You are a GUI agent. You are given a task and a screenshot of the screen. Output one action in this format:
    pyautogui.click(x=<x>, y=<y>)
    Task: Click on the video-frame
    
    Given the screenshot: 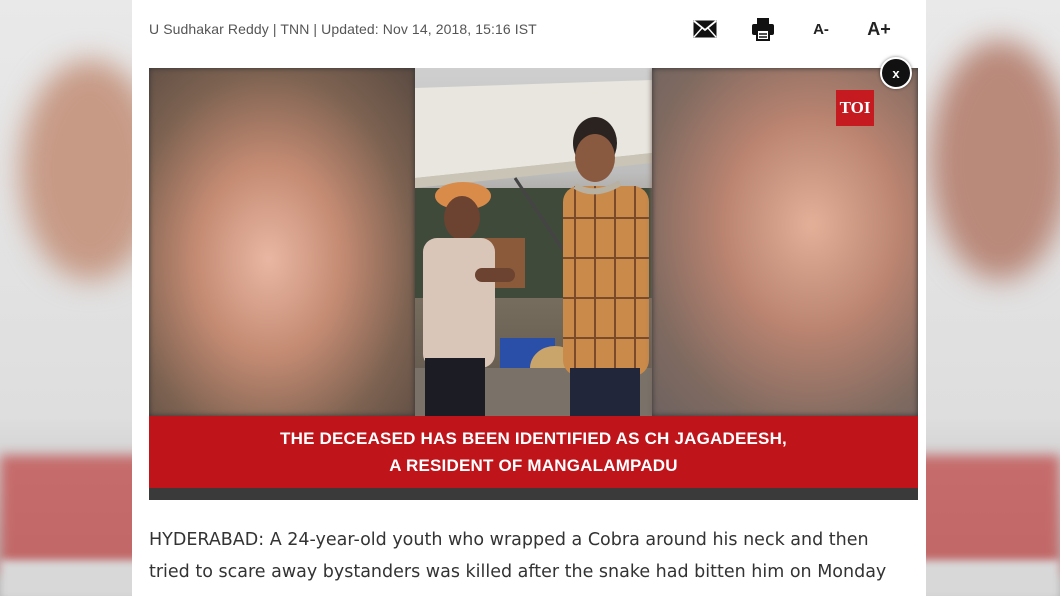 What is the action you would take?
    pyautogui.click(x=533, y=242)
    